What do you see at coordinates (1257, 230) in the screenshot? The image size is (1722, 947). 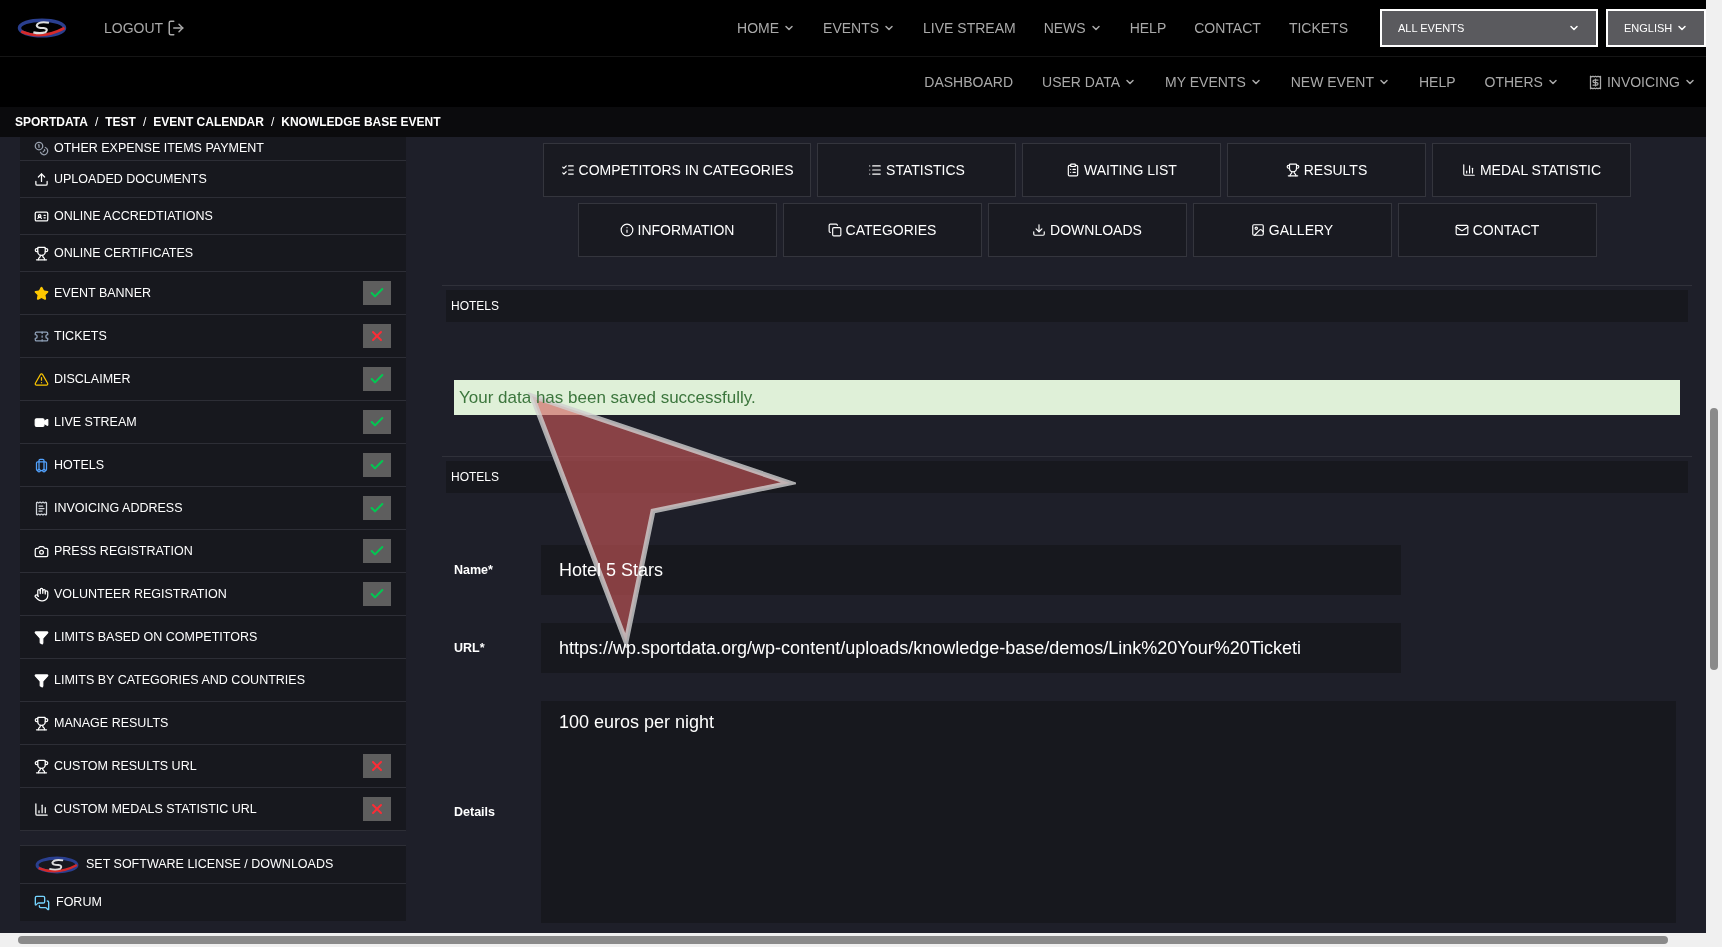 I see `image-icon` at bounding box center [1257, 230].